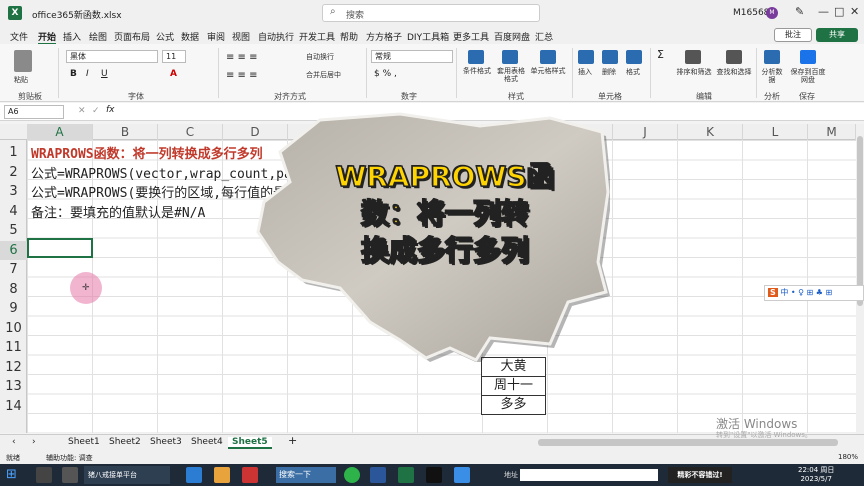 The width and height of the screenshot is (864, 486). I want to click on italic-button: I, so click(87, 74).